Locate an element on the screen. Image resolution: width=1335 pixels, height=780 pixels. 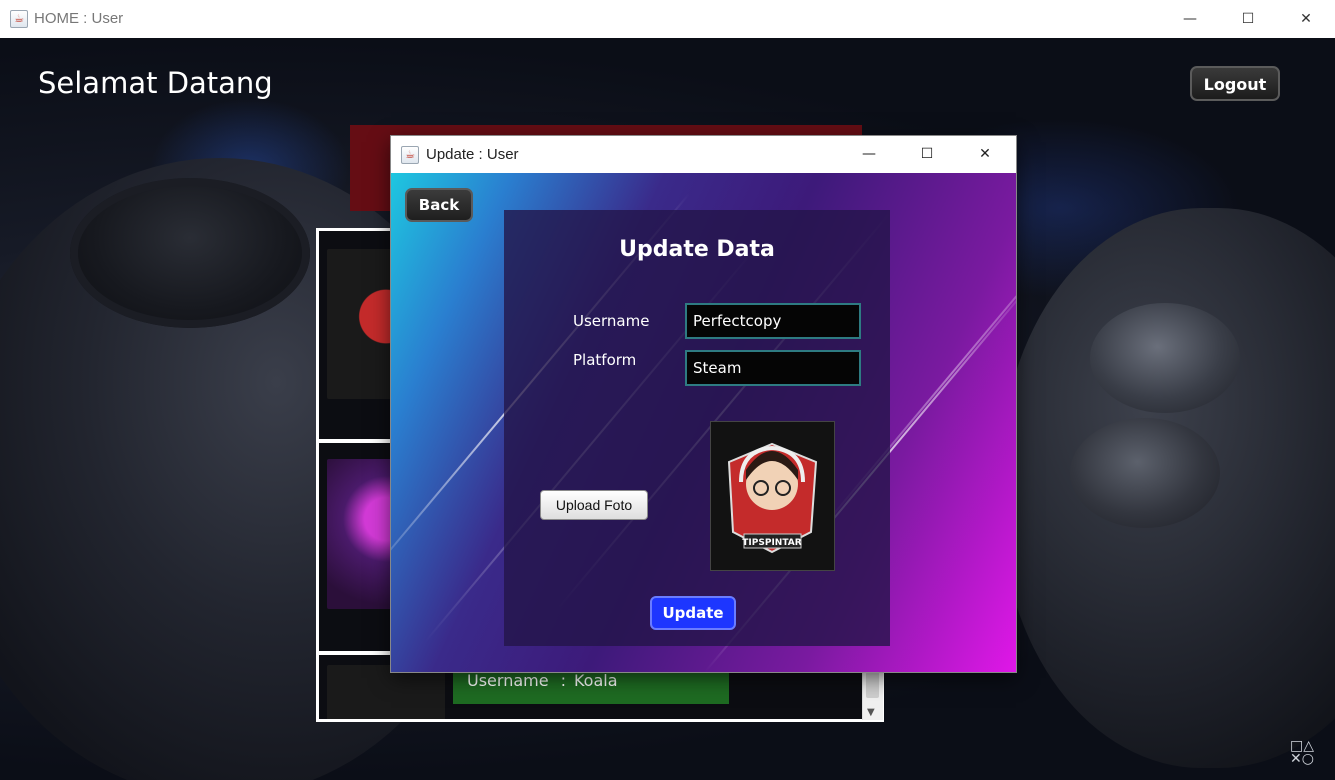
platform-label: Platform is located at coordinates (605, 360).